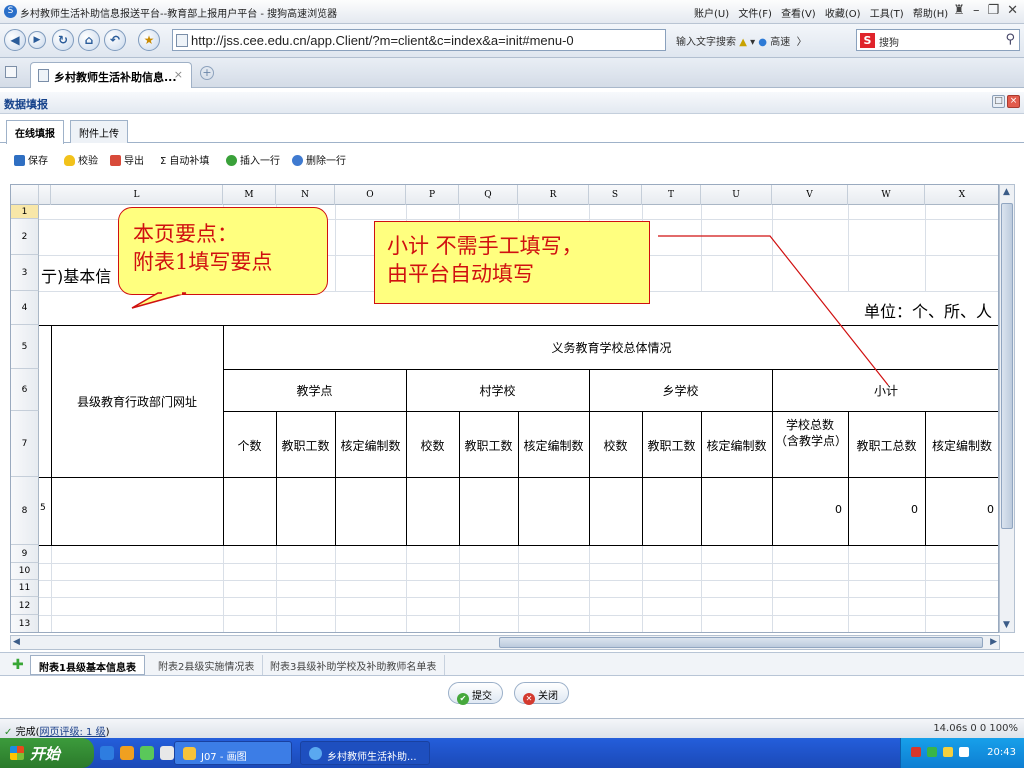 Image resolution: width=1024 pixels, height=768 pixels. Describe the element at coordinates (883, 509) in the screenshot. I see `subtotal-staff-count: 0` at that location.